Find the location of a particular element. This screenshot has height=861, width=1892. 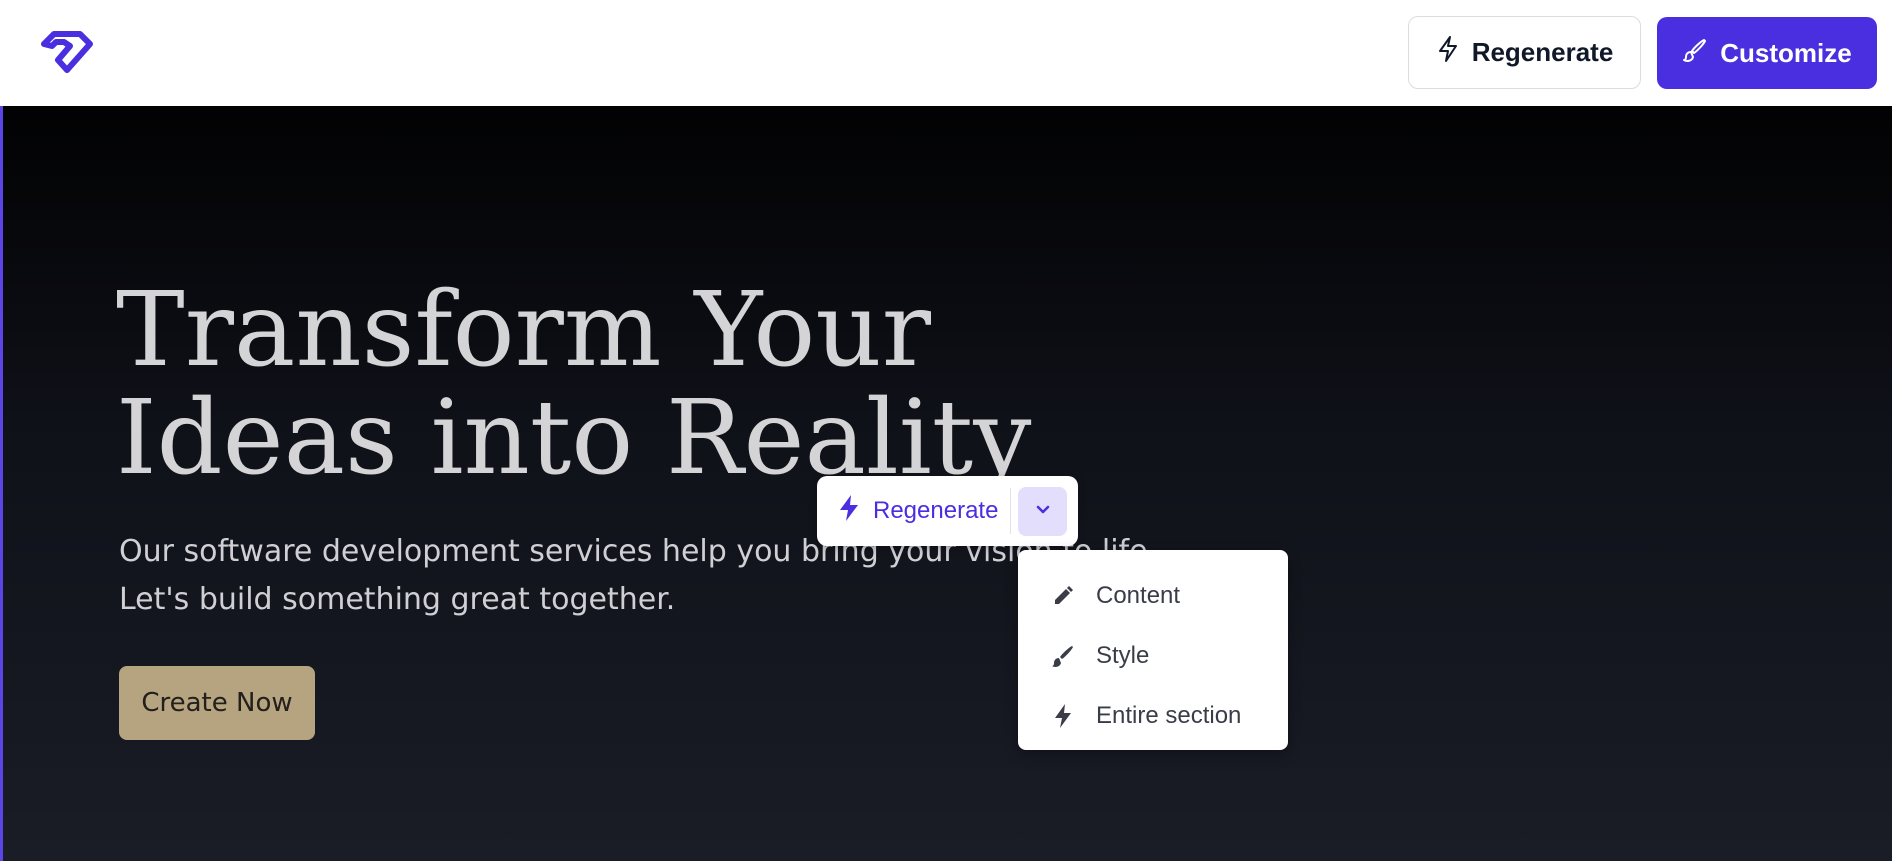

regenerate-options-menu: Content Style Entire section is located at coordinates (1153, 650).